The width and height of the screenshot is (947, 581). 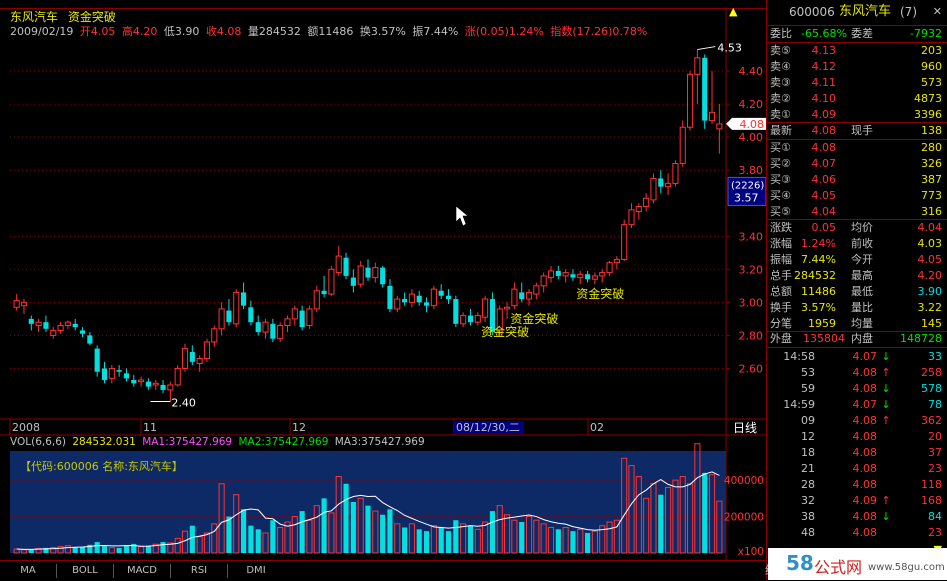 I want to click on stat-label: 分笔, so click(x=781, y=323).